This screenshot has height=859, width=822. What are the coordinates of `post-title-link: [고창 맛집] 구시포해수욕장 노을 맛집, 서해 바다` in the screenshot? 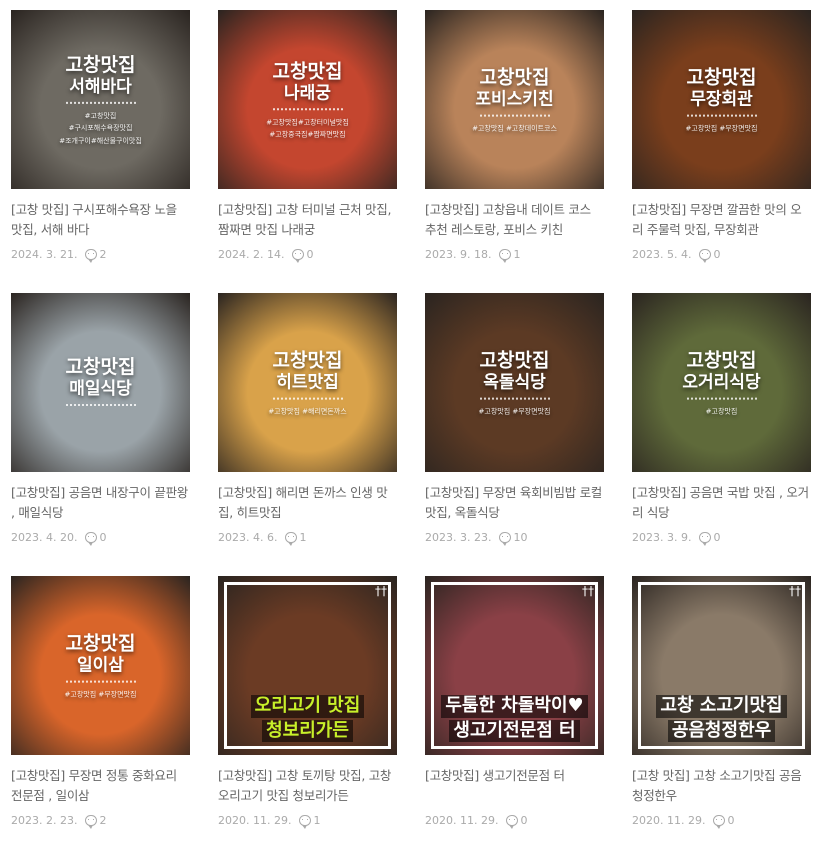 It's located at (100, 220).